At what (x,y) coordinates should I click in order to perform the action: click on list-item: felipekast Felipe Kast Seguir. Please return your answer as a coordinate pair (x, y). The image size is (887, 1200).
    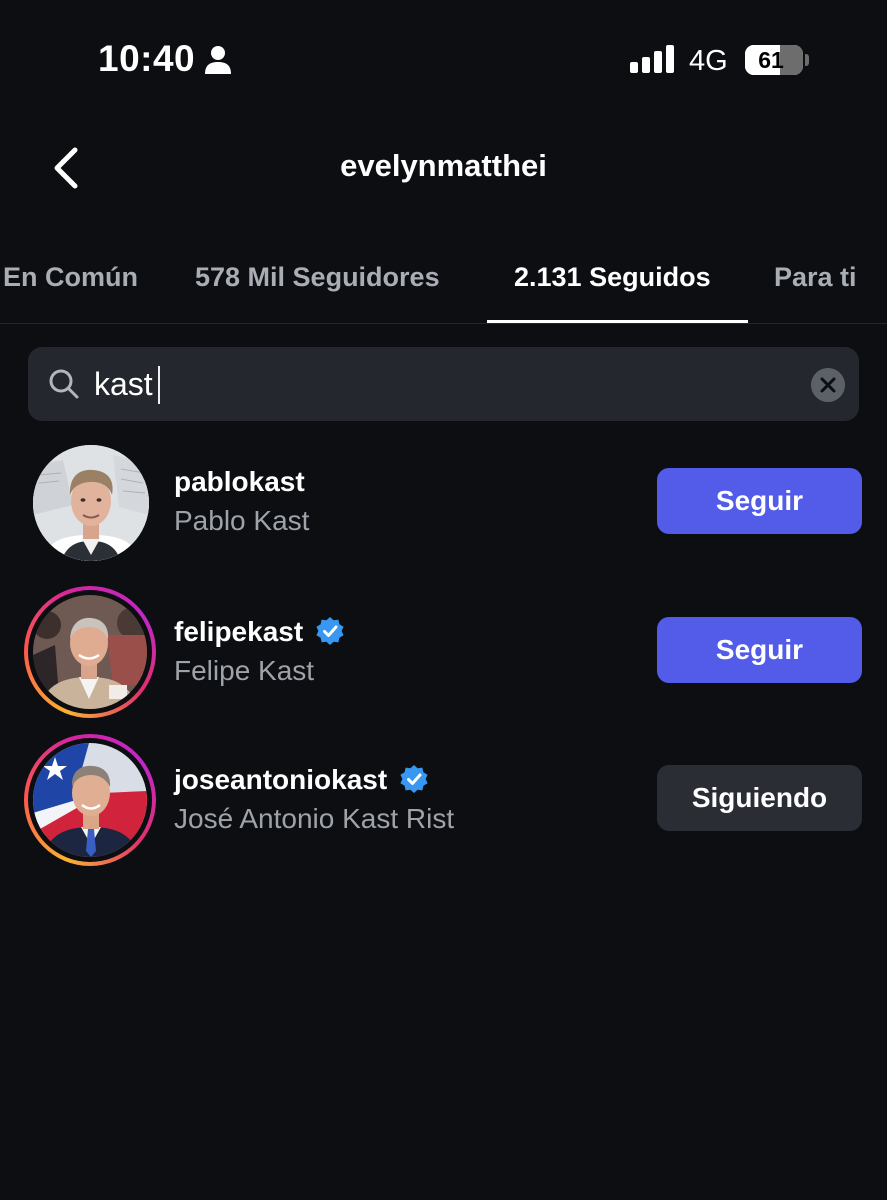
    Looking at the image, I should click on (443, 652).